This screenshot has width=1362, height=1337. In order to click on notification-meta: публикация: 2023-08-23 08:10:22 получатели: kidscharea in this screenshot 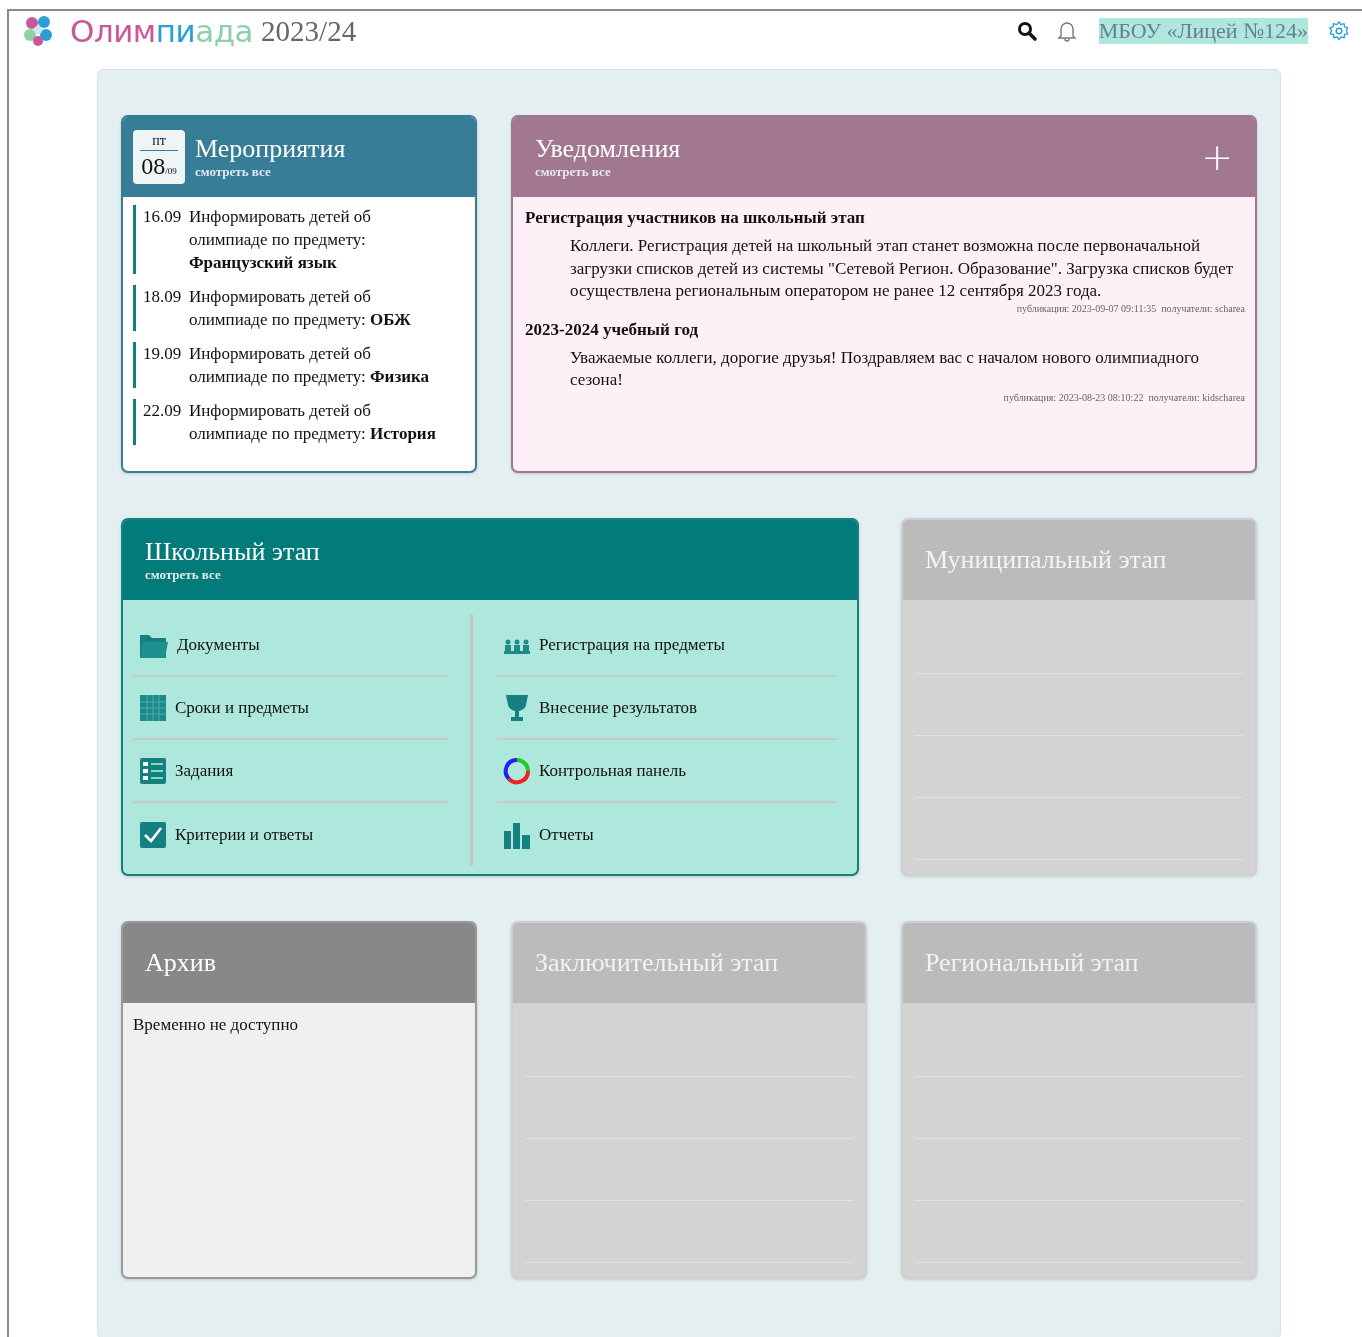, I will do `click(1123, 397)`.